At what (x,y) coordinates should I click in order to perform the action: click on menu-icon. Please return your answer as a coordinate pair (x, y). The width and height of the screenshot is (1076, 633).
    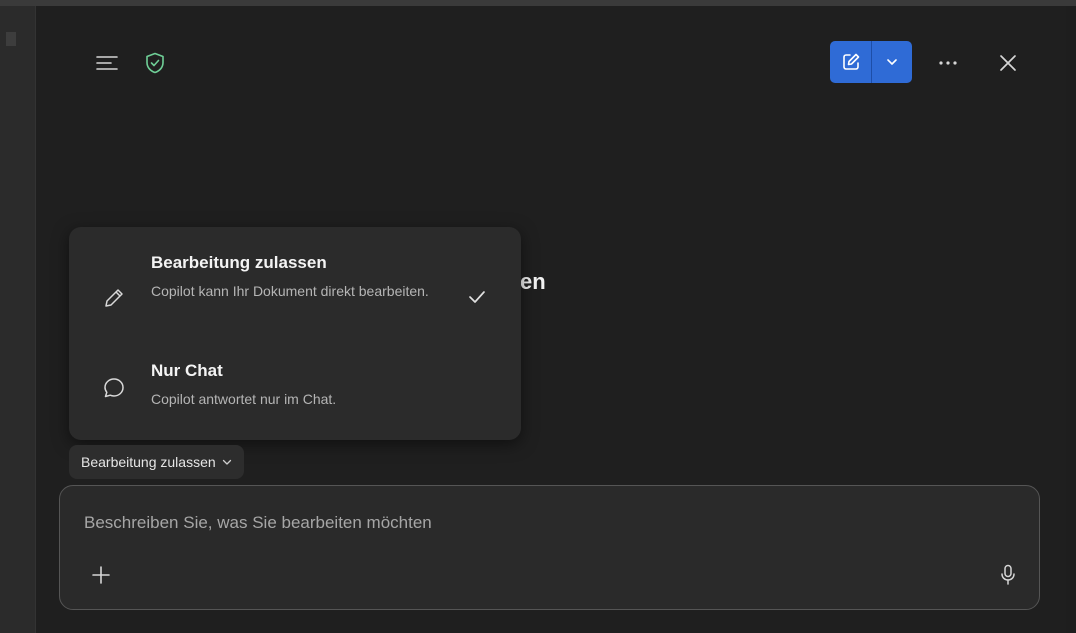
    Looking at the image, I should click on (107, 63).